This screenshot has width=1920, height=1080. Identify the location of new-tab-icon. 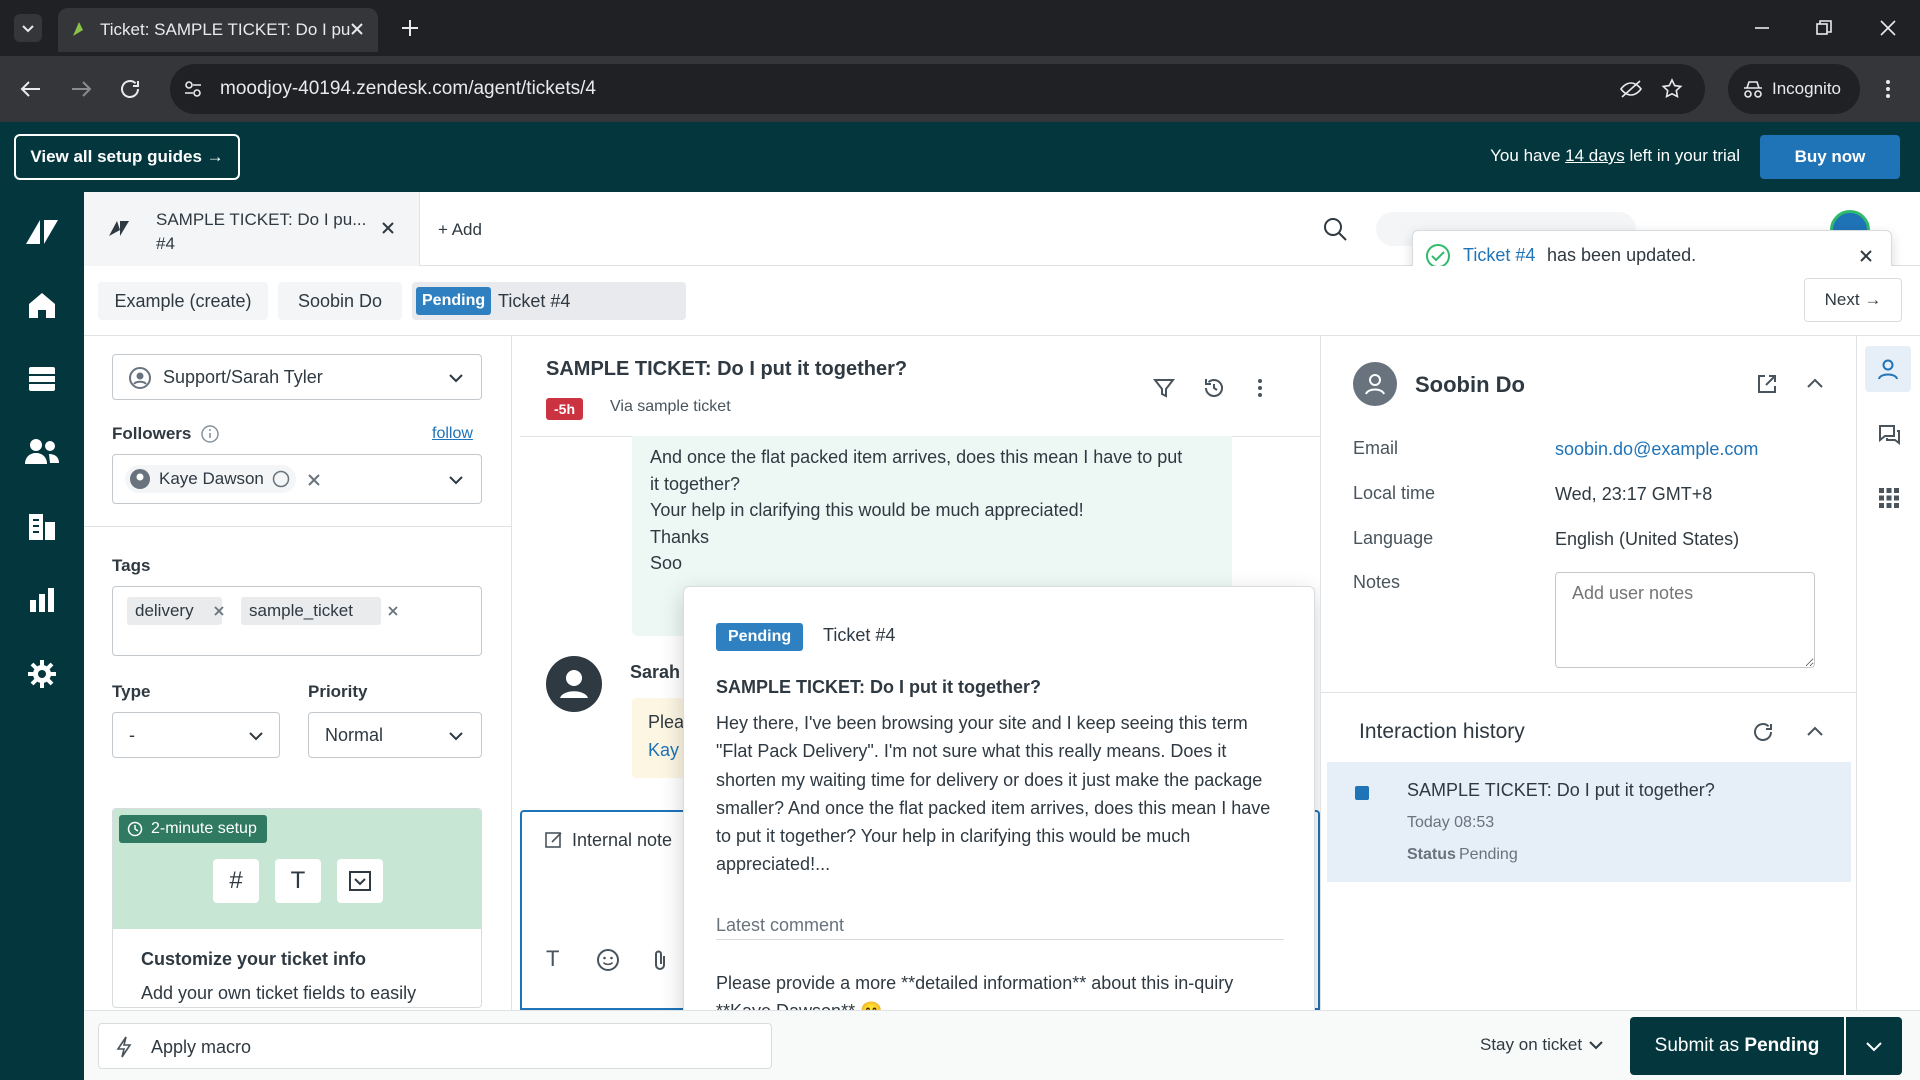
(410, 28).